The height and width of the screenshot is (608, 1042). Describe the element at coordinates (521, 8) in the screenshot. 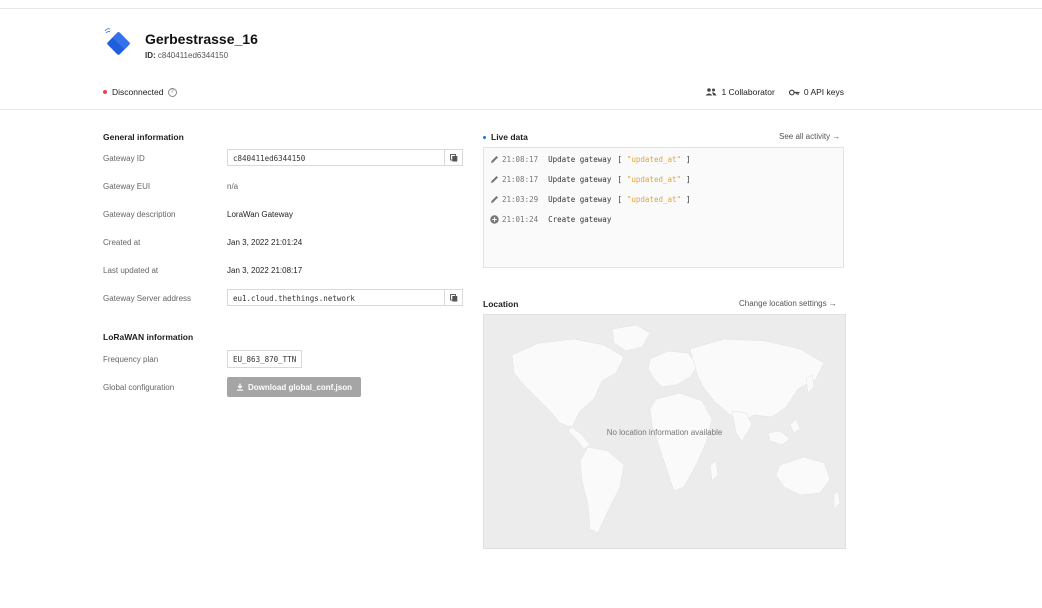

I see `top-divider` at that location.